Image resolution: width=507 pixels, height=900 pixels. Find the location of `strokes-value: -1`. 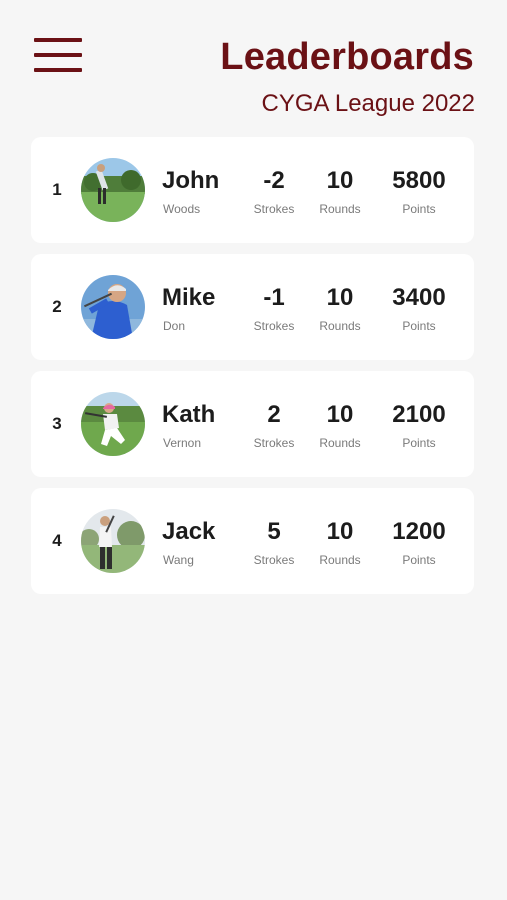

strokes-value: -1 is located at coordinates (274, 297).